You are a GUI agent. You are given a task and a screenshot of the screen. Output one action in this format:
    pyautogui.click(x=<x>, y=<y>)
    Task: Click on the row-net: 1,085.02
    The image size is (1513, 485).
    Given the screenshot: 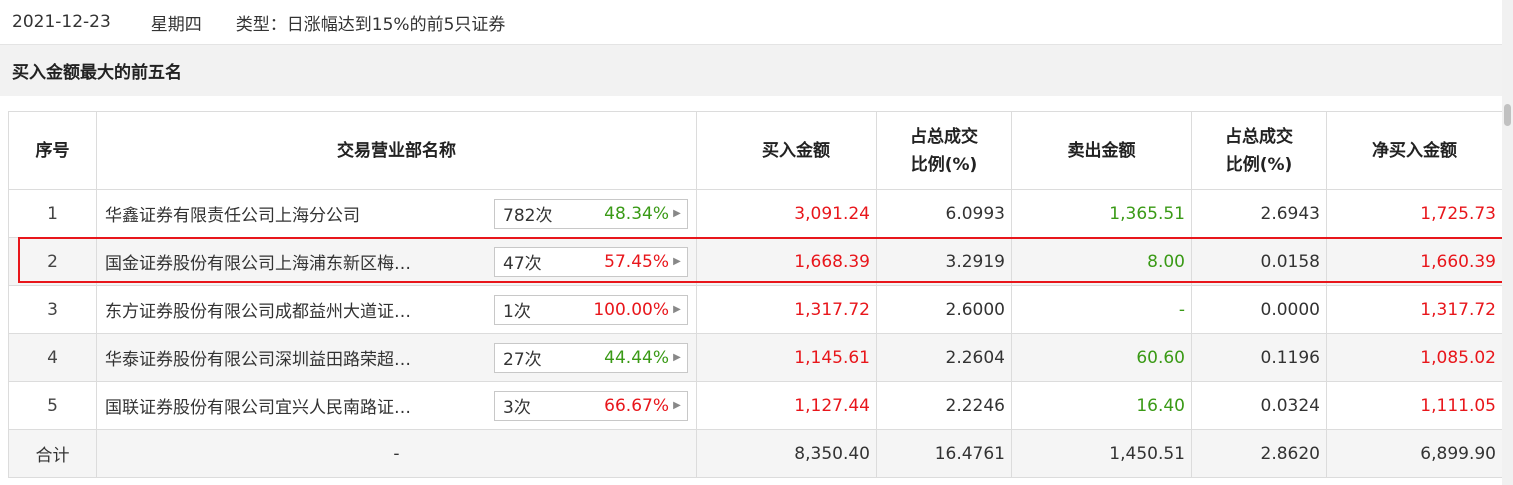 What is the action you would take?
    pyautogui.click(x=1414, y=357)
    